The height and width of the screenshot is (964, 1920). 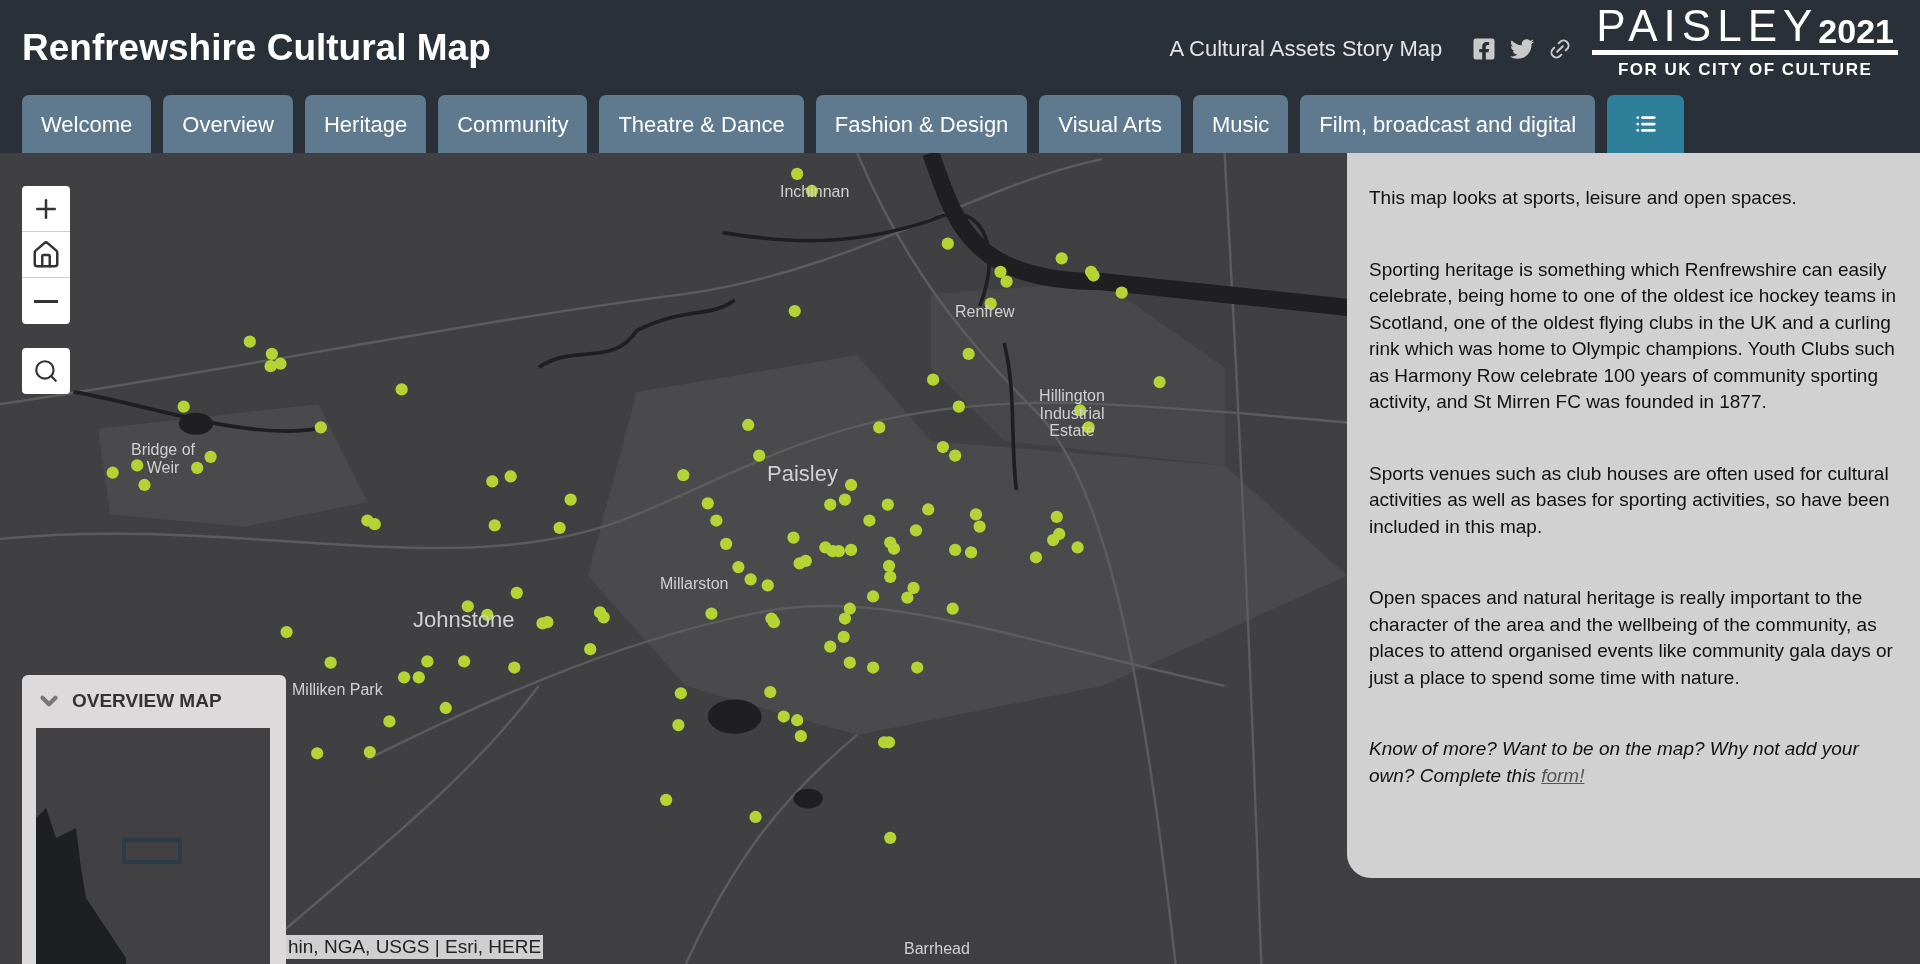 I want to click on city-of-culture-logo: PAISLEY 2021 FOR UK CITY OF CULTURE, so click(x=1745, y=43).